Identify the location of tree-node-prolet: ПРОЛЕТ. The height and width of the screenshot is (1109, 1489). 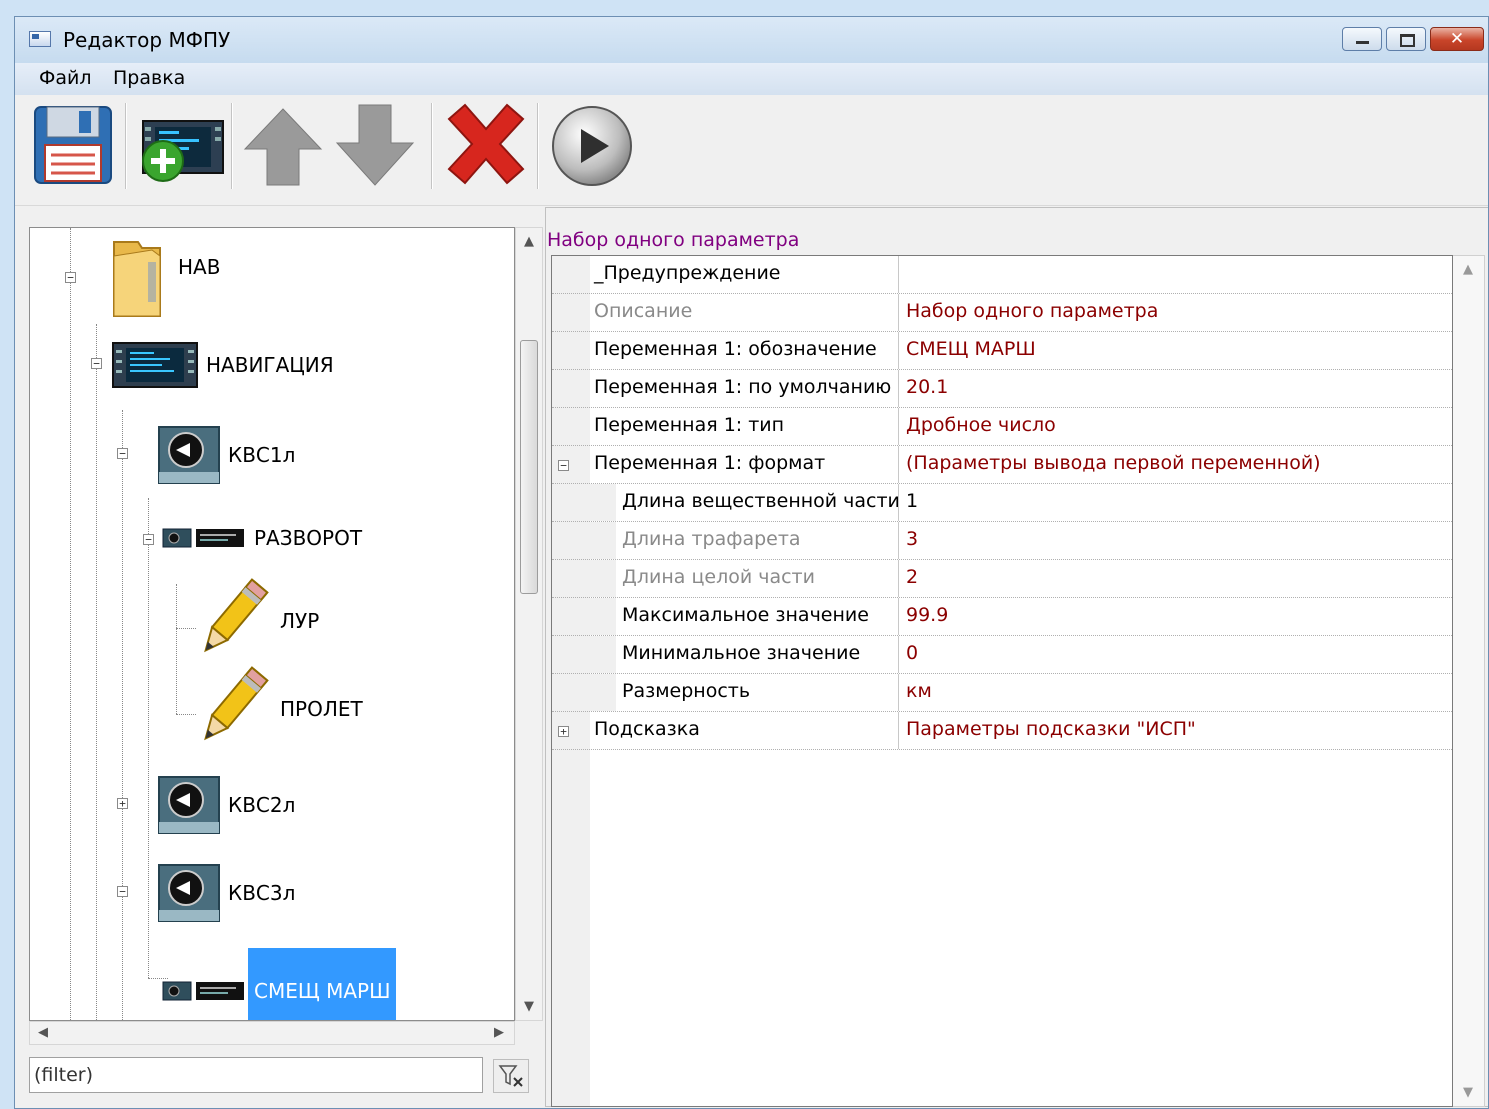
(276, 707).